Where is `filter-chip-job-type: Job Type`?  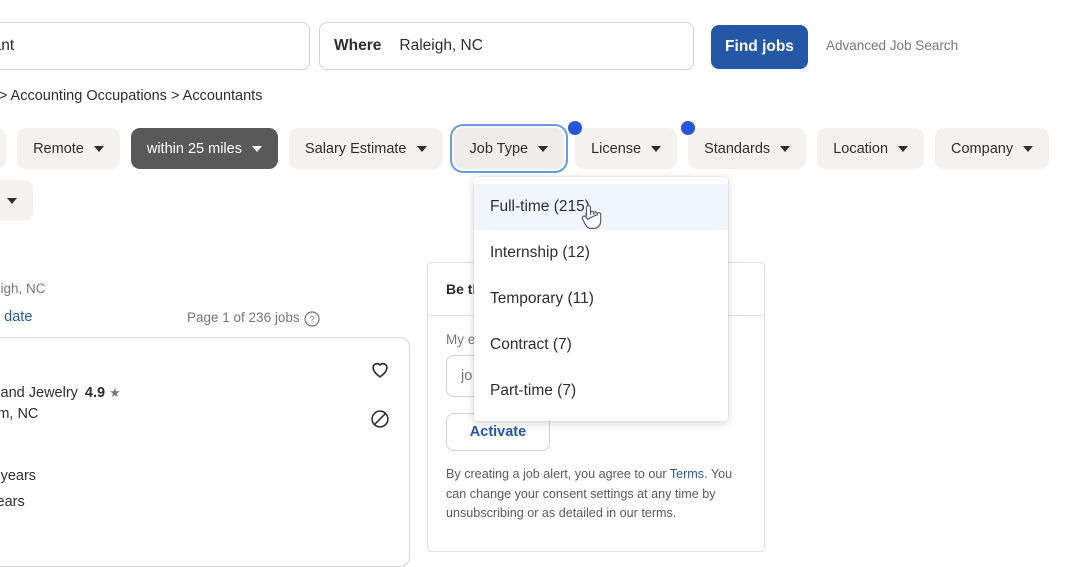
filter-chip-job-type: Job Type is located at coordinates (509, 148).